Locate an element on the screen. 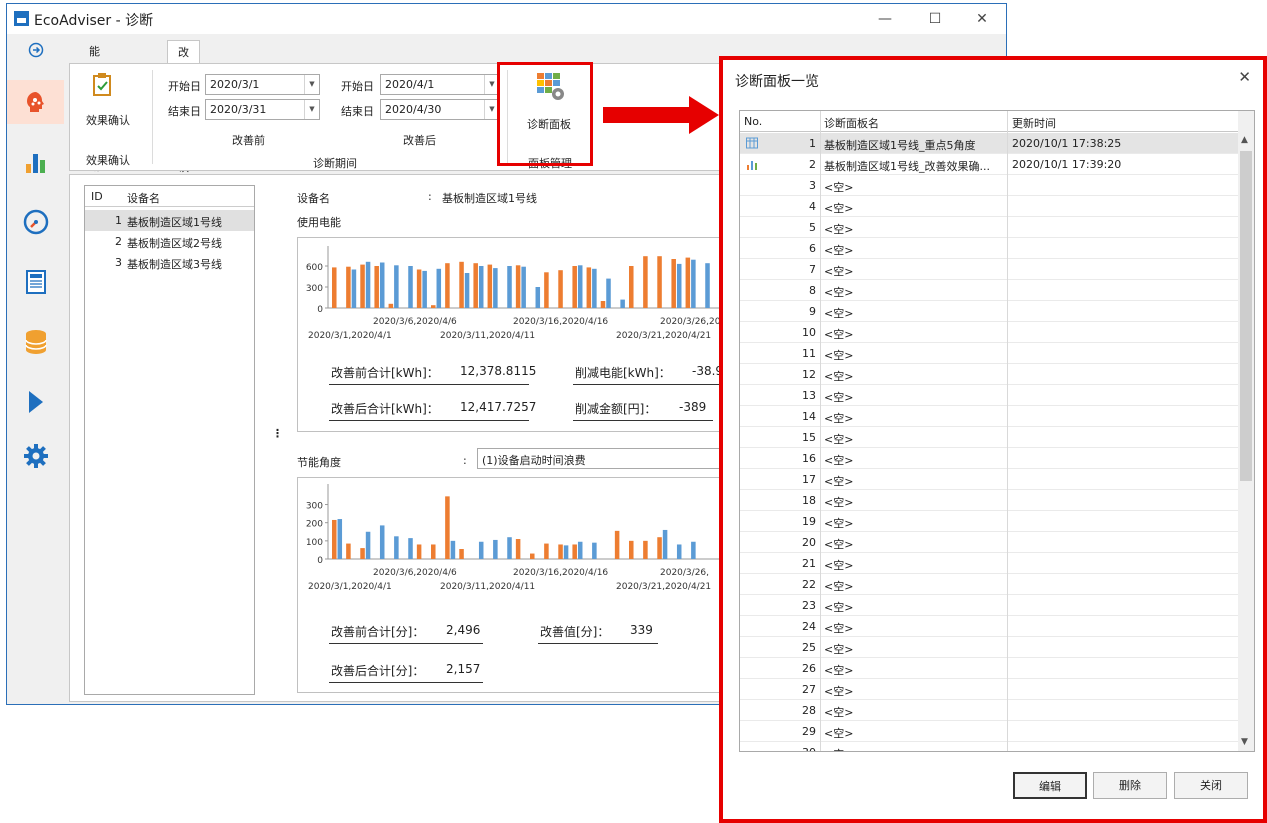  panel-row: 14 <空> is located at coordinates (989, 416).